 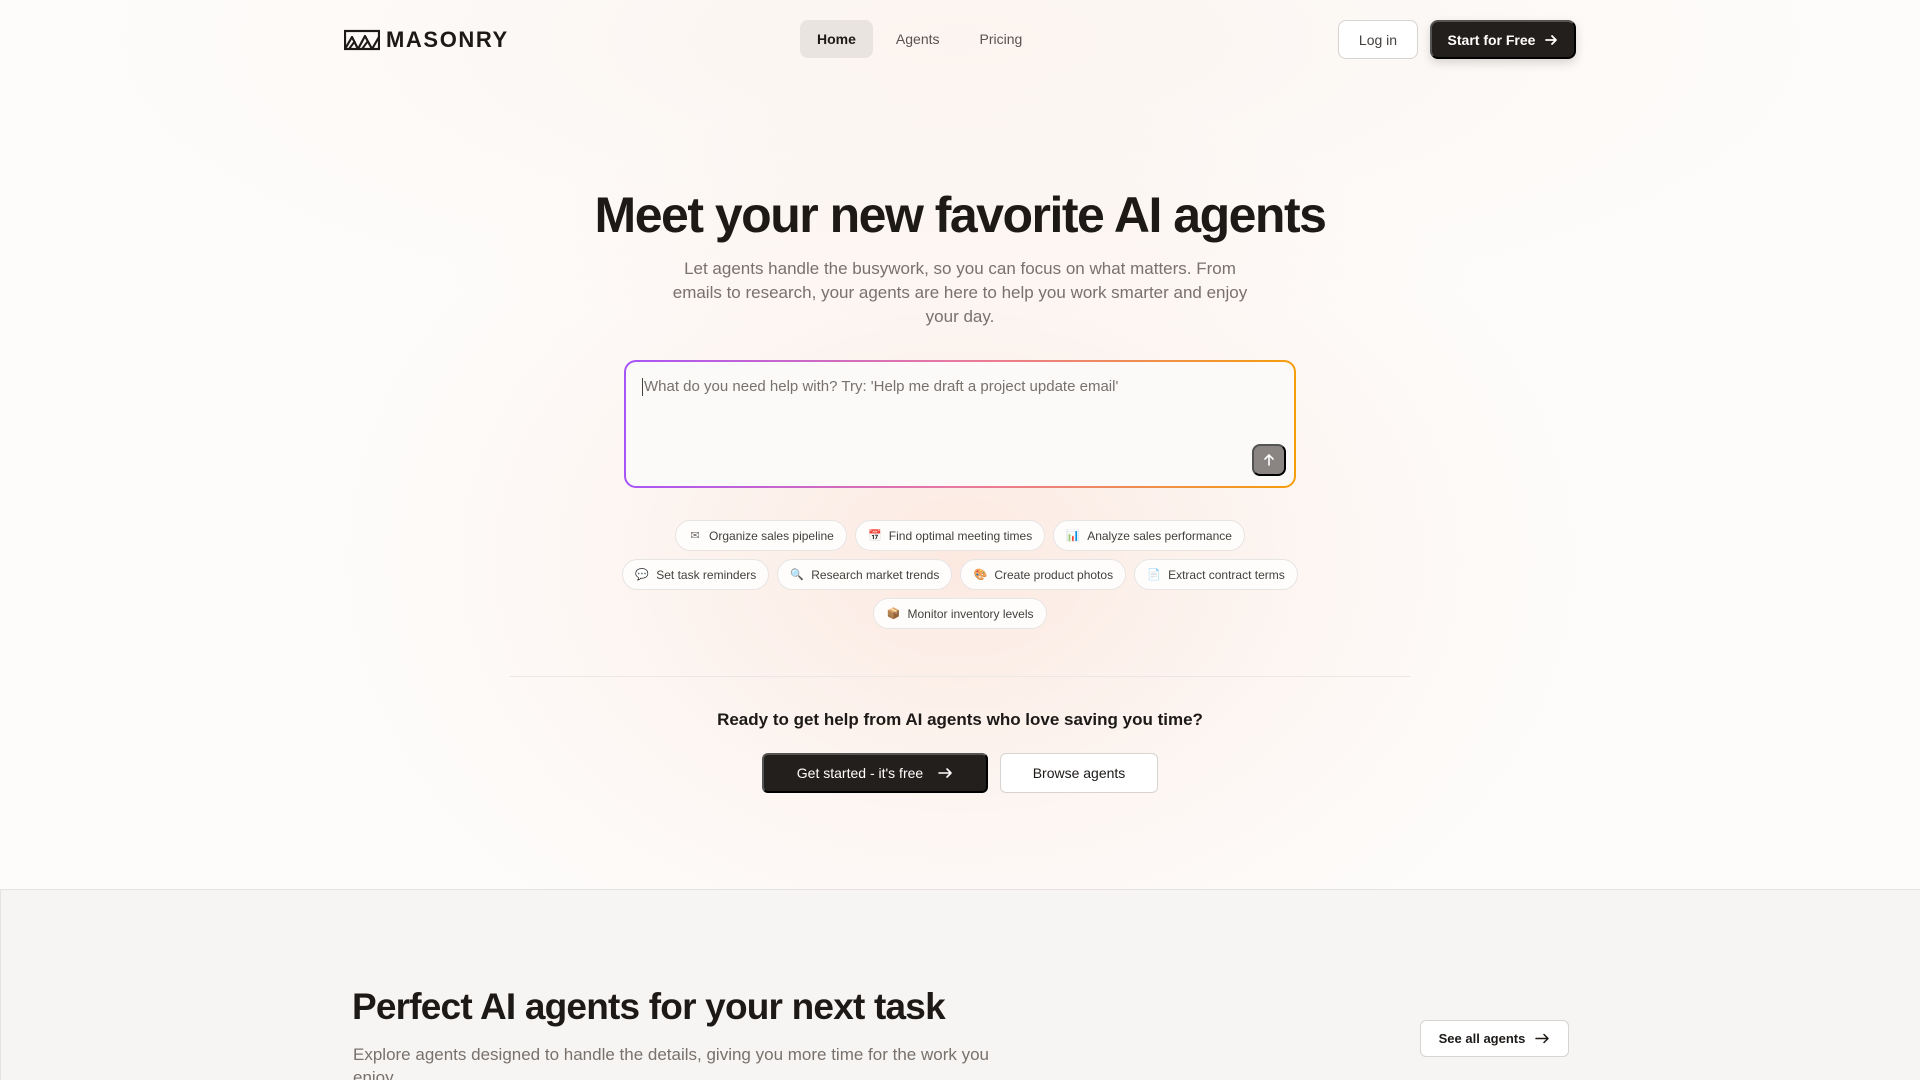 I want to click on nav-agents: Agents, so click(x=918, y=39).